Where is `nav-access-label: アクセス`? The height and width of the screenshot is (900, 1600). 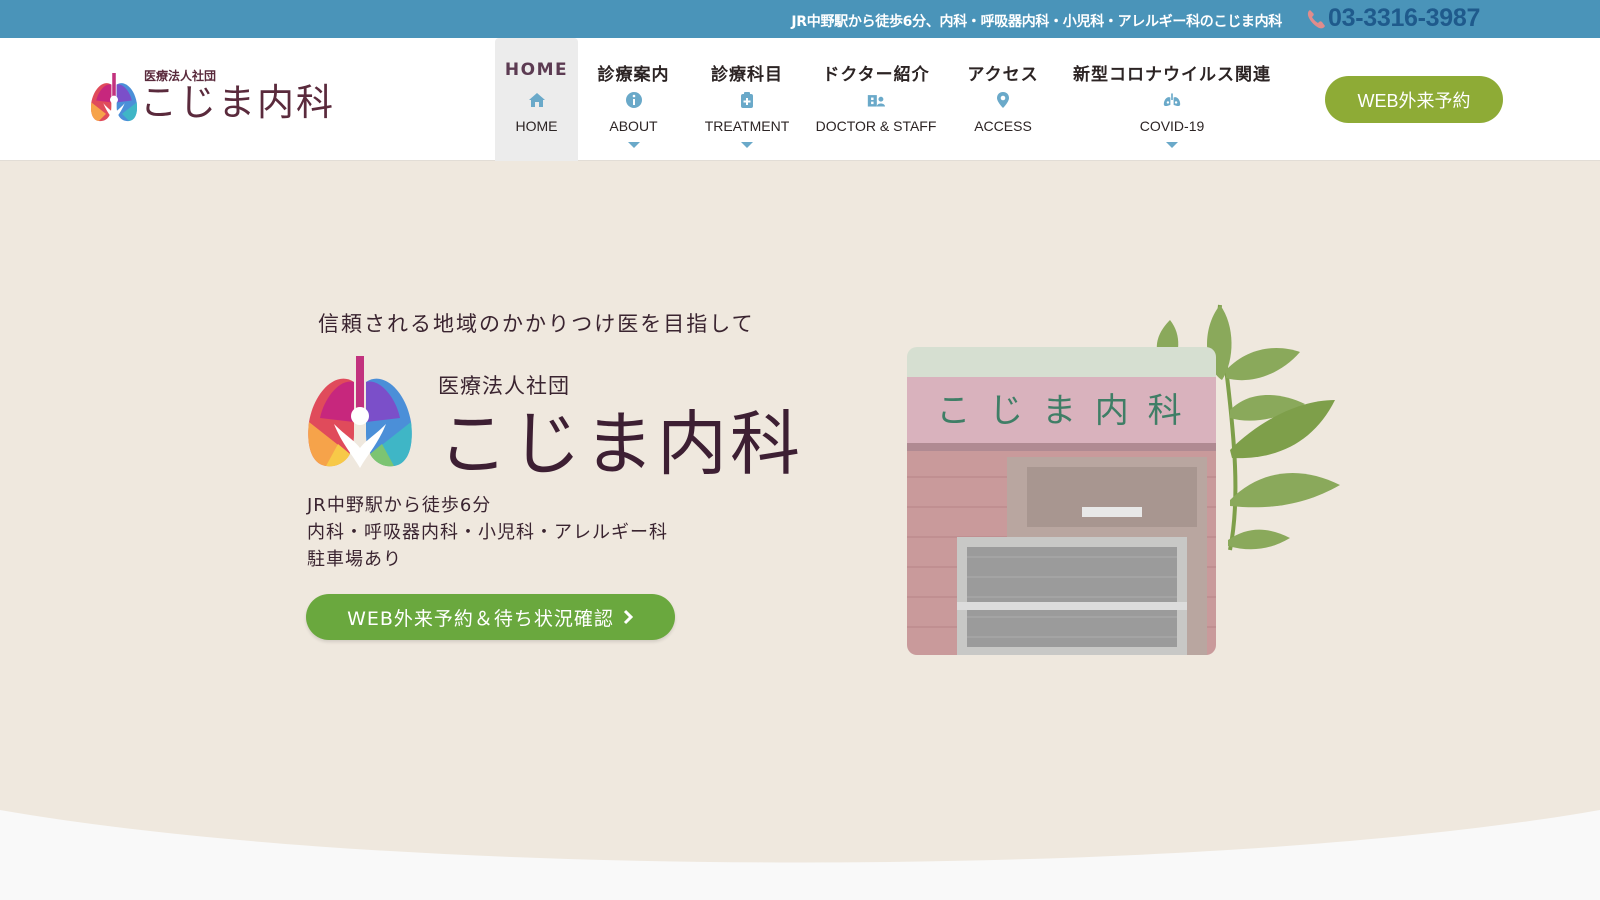 nav-access-label: アクセス is located at coordinates (1003, 75).